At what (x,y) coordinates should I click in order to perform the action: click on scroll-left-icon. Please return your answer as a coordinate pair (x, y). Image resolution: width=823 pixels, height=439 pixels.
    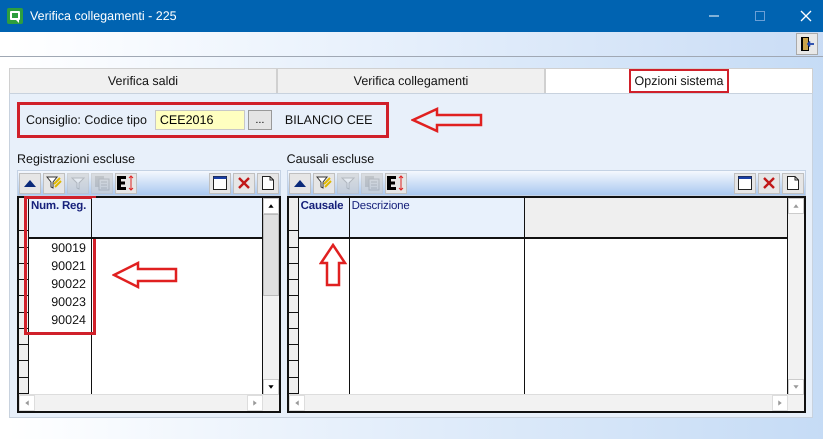
    Looking at the image, I should click on (296, 403).